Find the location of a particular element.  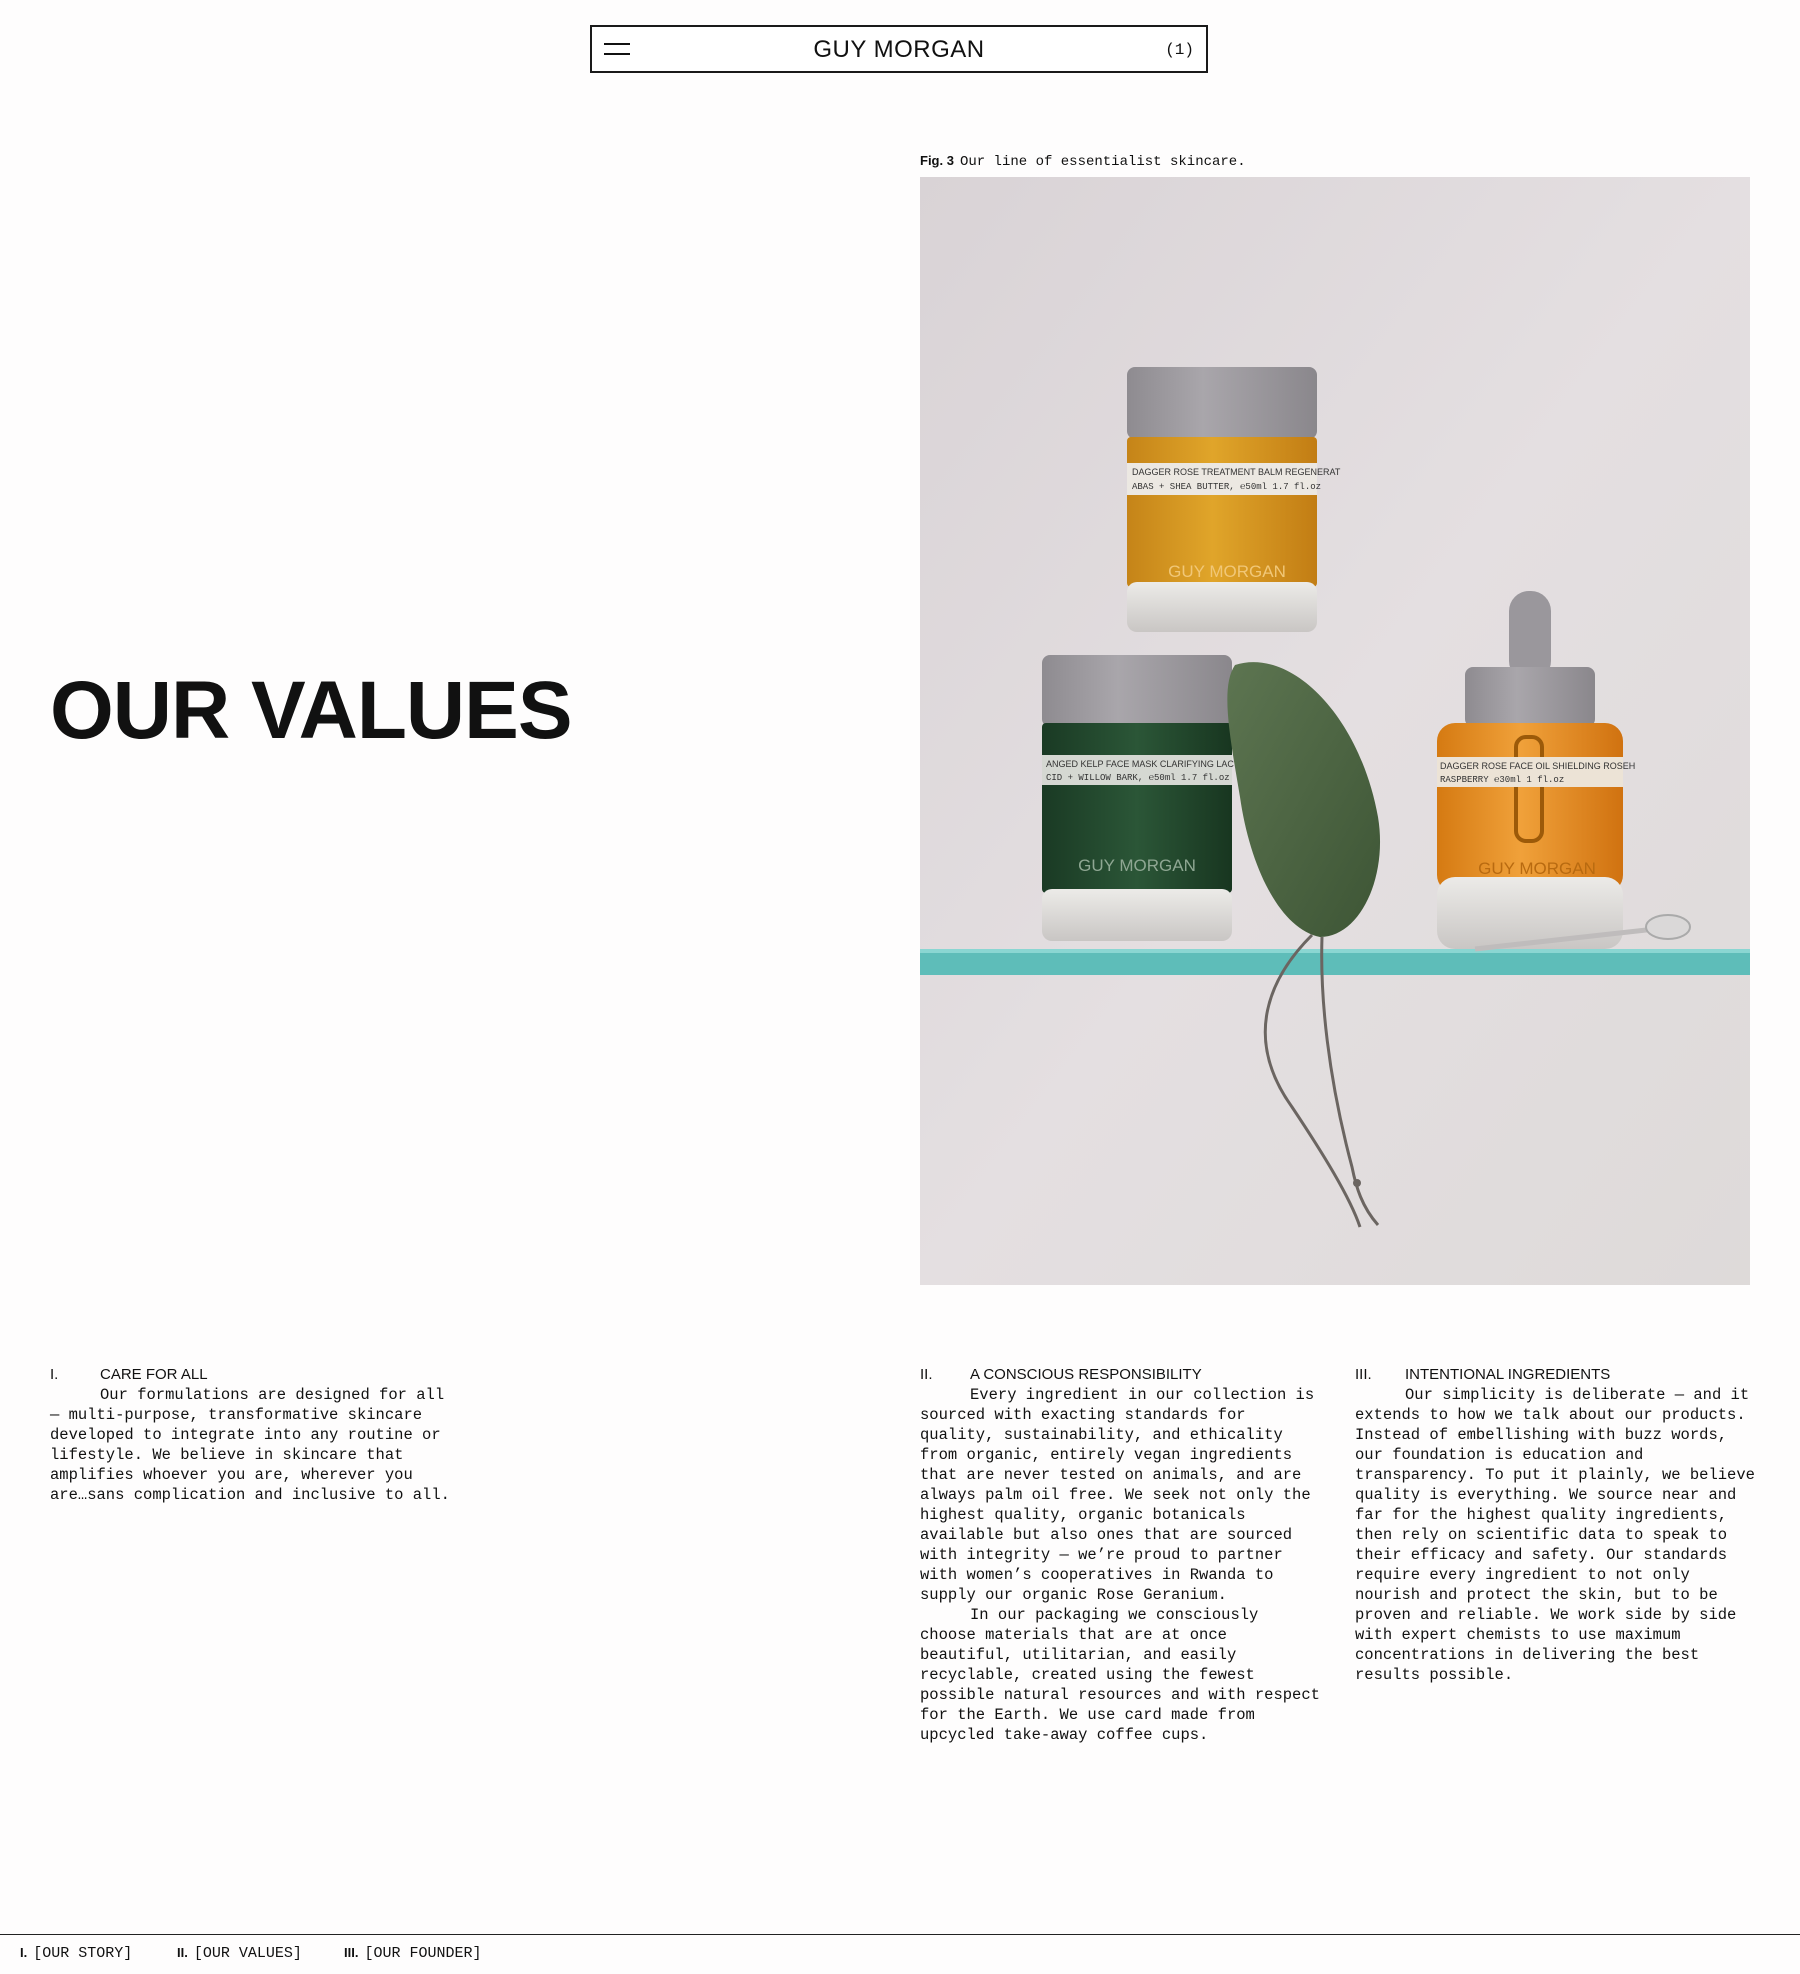

nav-our-values: II. [OUR VALUES] is located at coordinates (239, 1953).